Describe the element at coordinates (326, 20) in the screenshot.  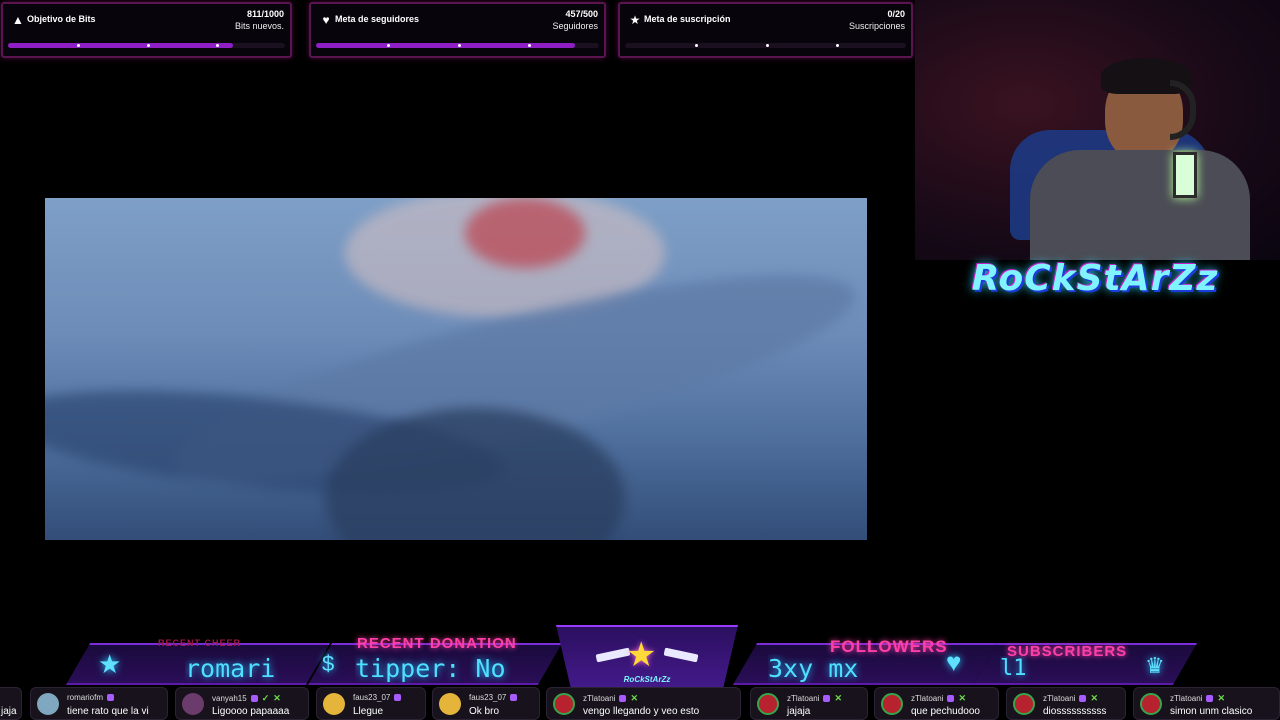
I see `heart-icon: ♥` at that location.